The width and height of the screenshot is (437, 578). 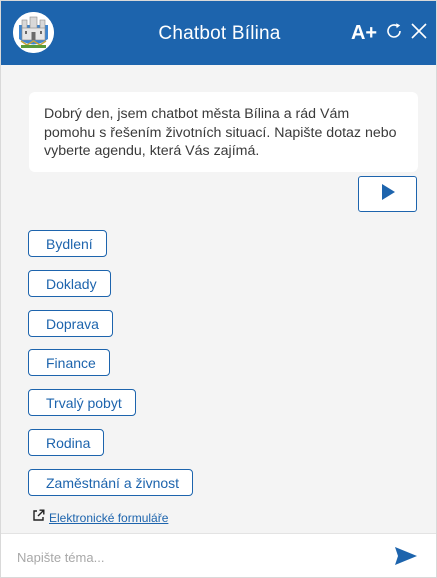 I want to click on close-button, so click(x=419, y=33).